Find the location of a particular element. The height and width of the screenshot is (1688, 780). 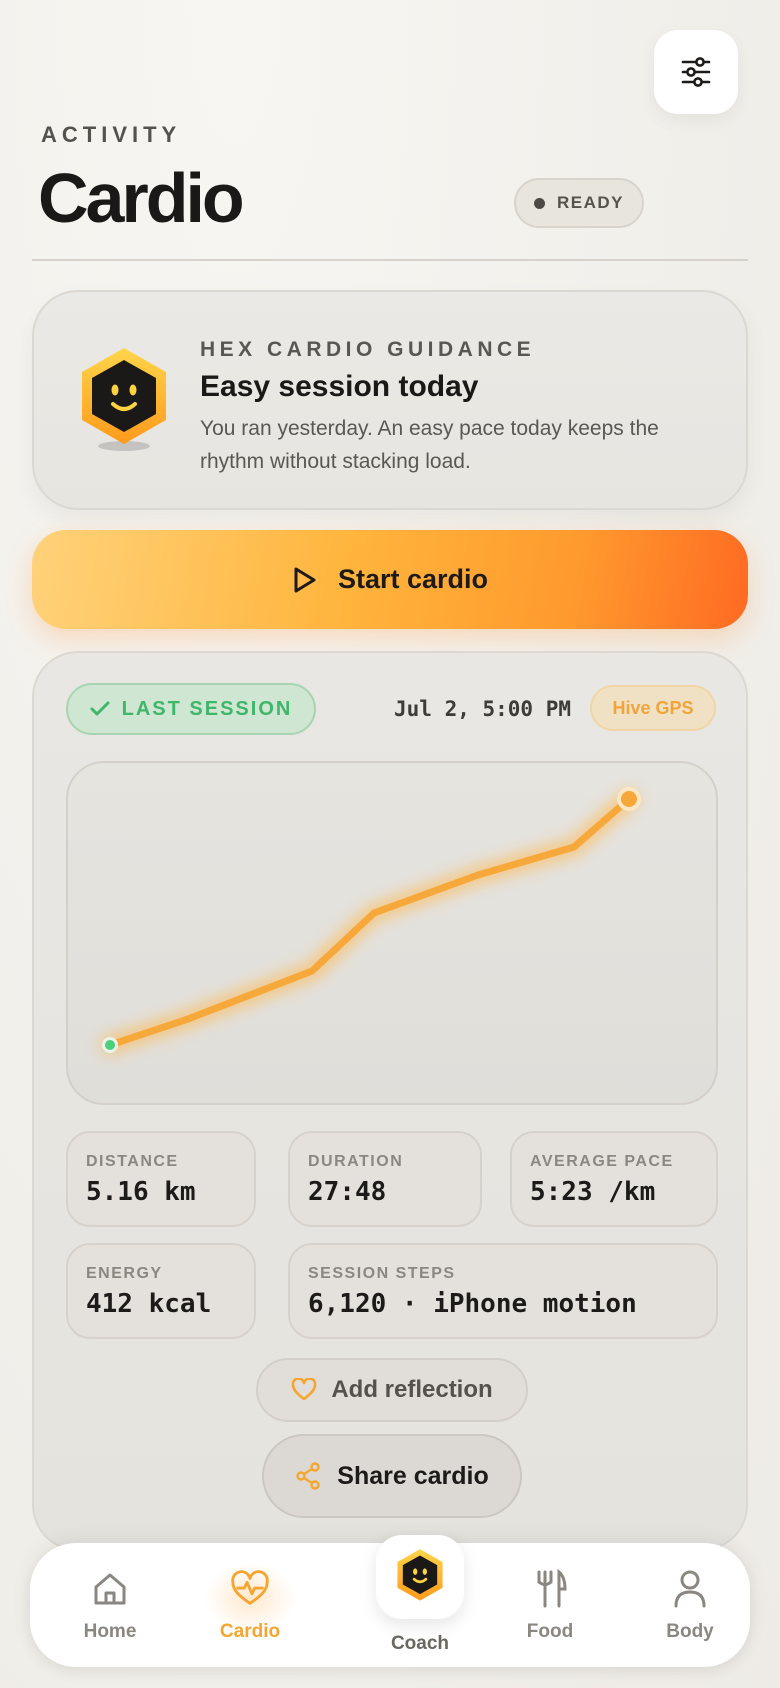

section-eyebrow: ACTIVITY is located at coordinates (111, 134).